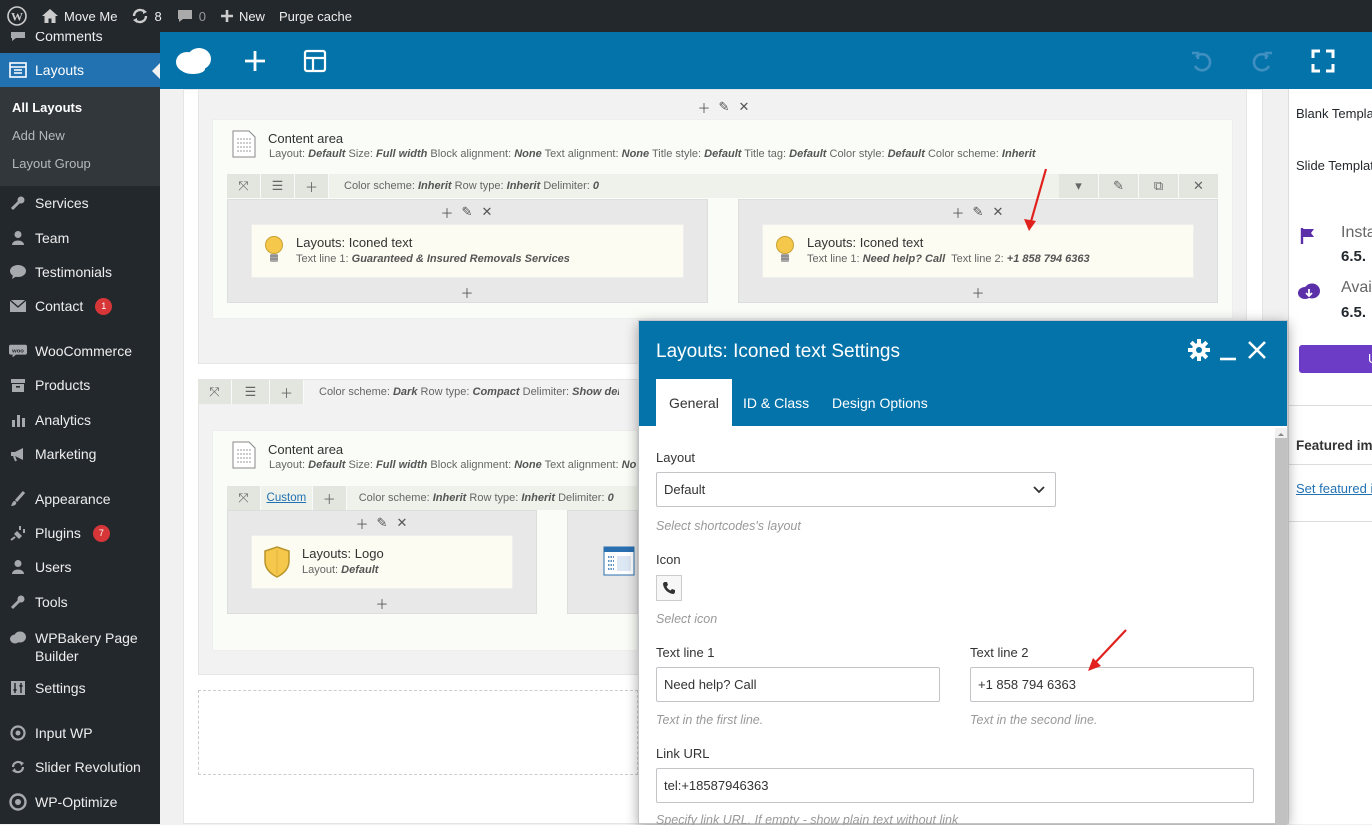 This screenshot has height=825, width=1372. What do you see at coordinates (51, 163) in the screenshot?
I see `submenu-layout-group: Layout Group` at bounding box center [51, 163].